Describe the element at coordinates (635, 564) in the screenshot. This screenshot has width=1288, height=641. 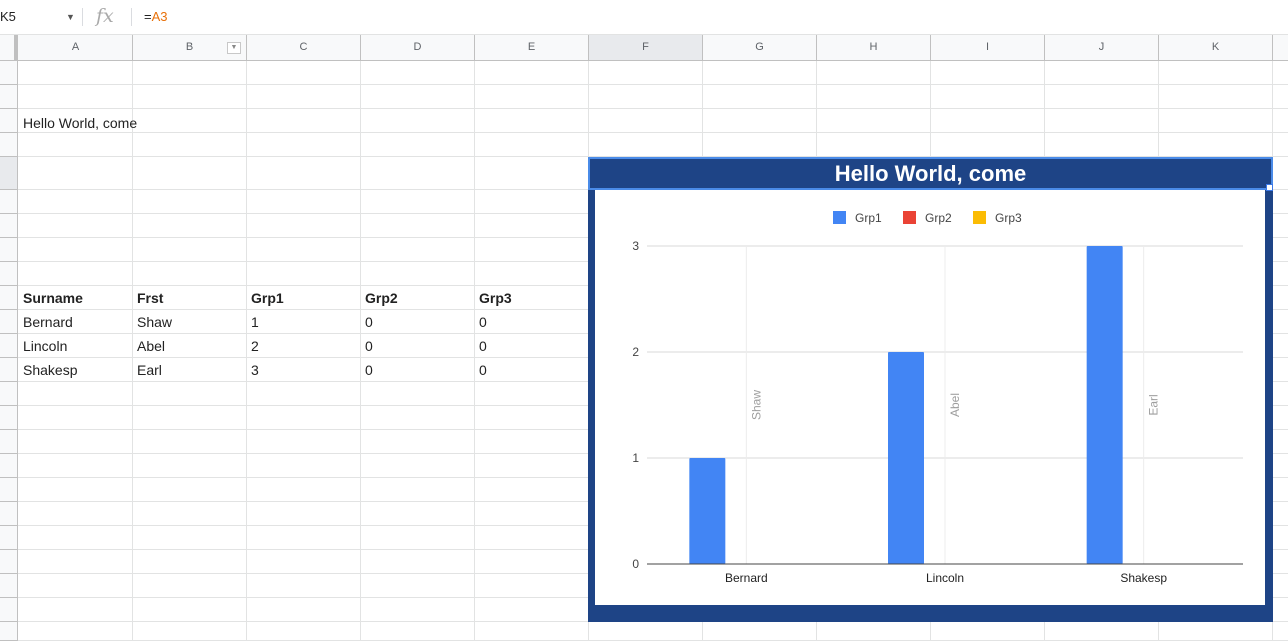
I see `y-tick-label: 0` at that location.